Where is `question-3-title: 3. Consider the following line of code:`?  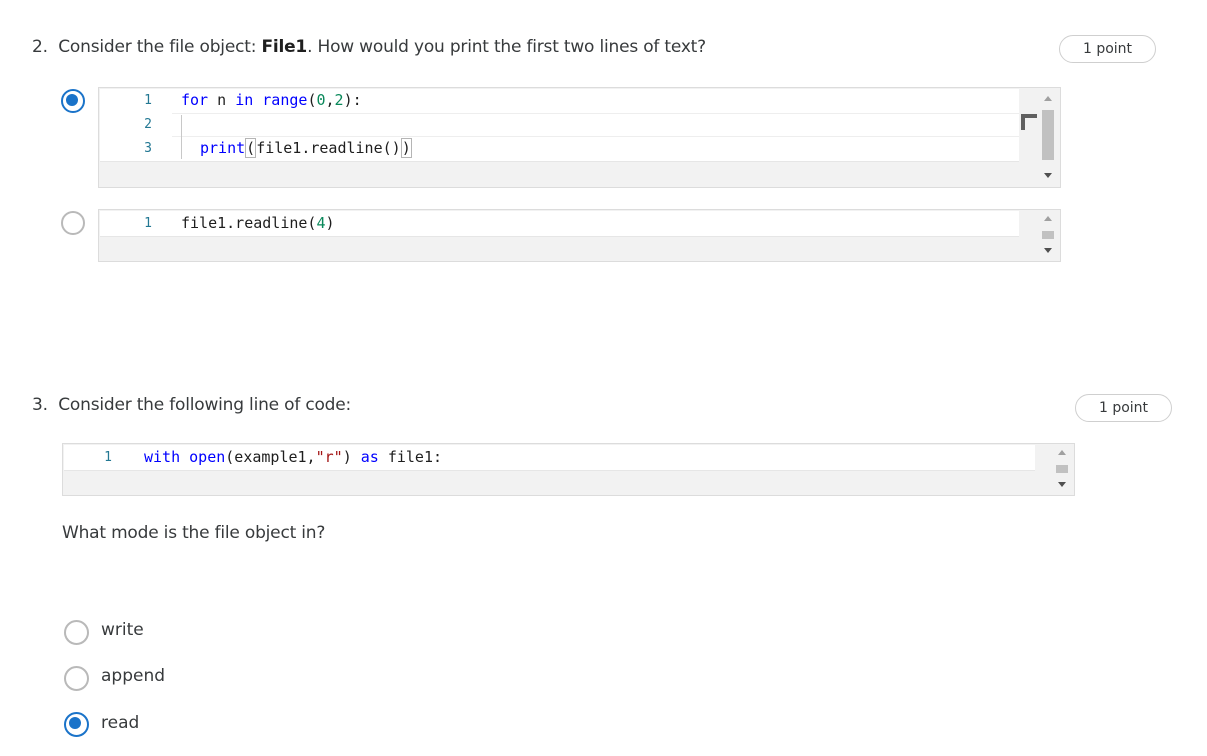 question-3-title: 3. Consider the following line of code: is located at coordinates (191, 405).